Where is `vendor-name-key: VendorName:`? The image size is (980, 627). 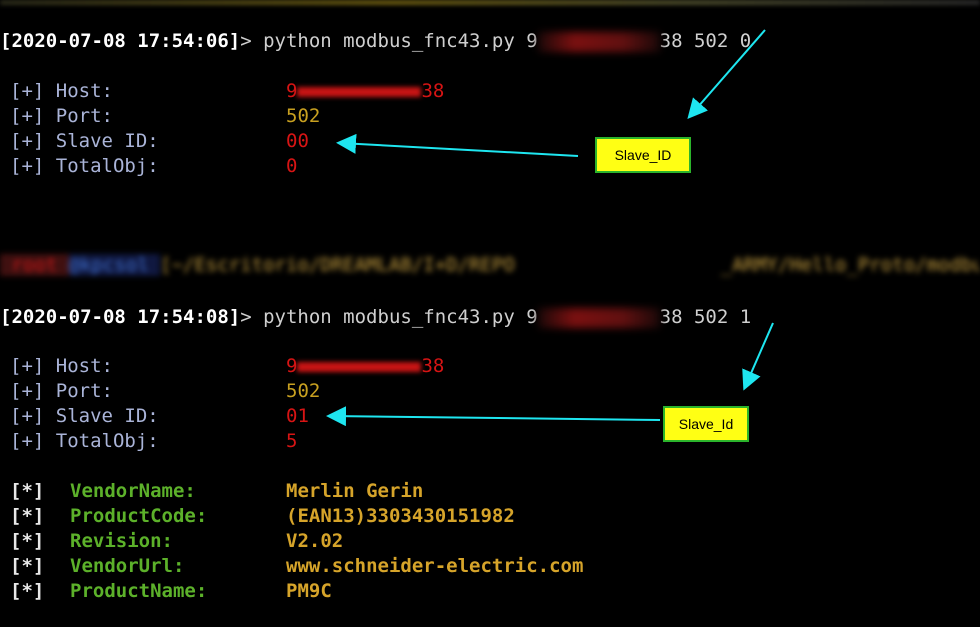
vendor-name-key: VendorName: is located at coordinates (133, 491).